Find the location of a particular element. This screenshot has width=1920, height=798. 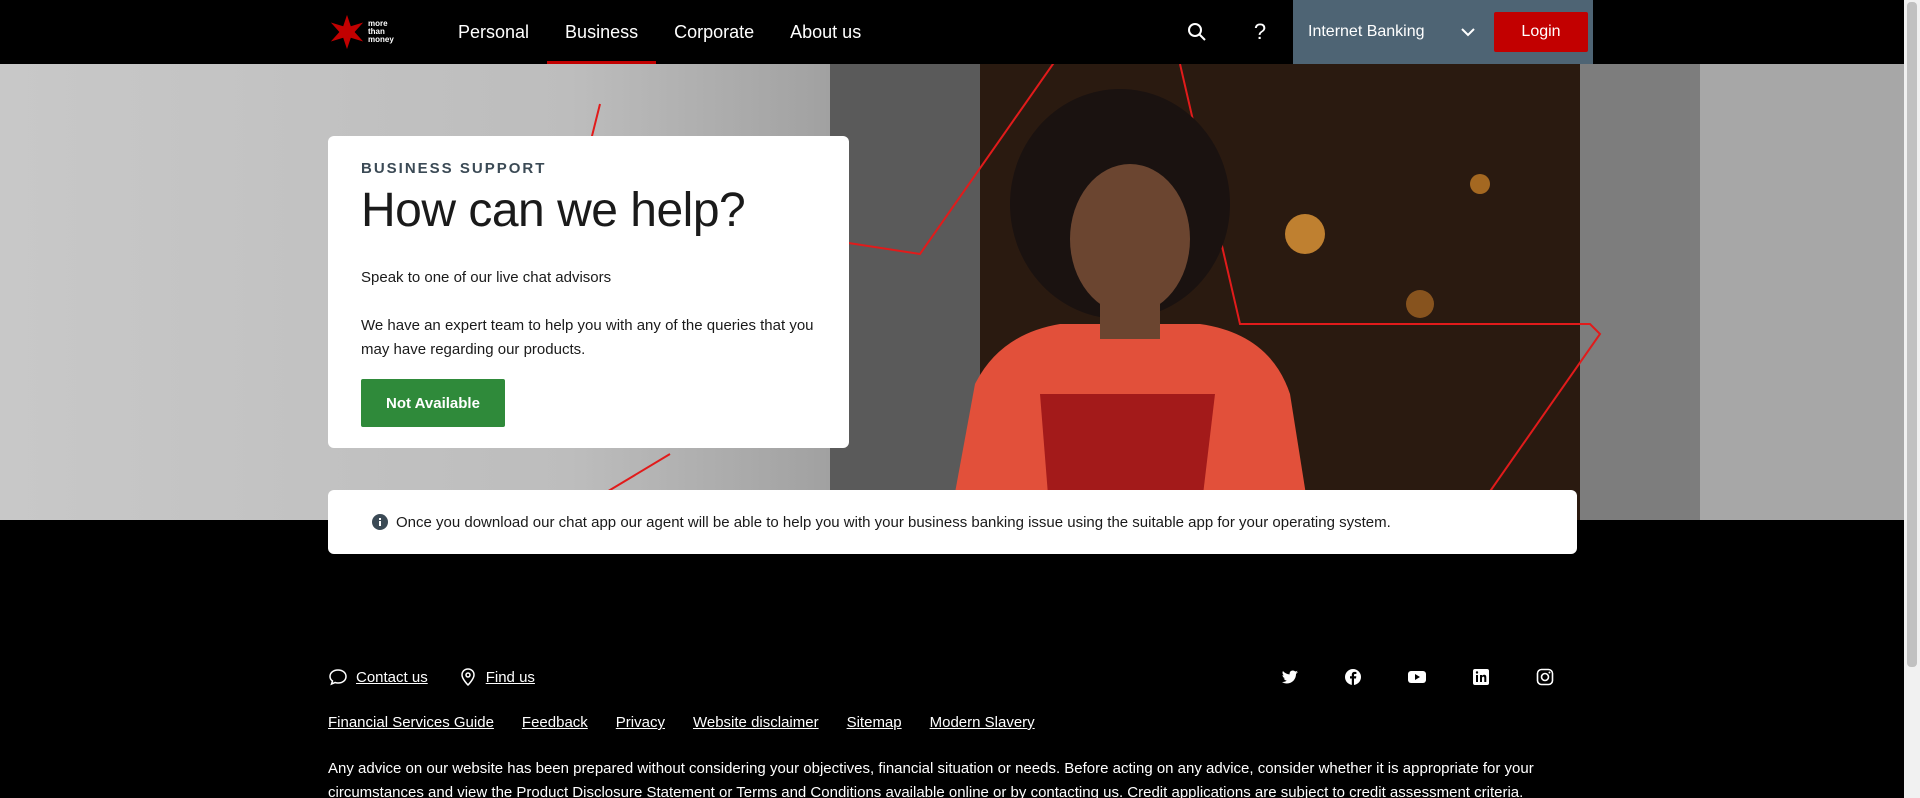

help-icon: ? is located at coordinates (1260, 32).